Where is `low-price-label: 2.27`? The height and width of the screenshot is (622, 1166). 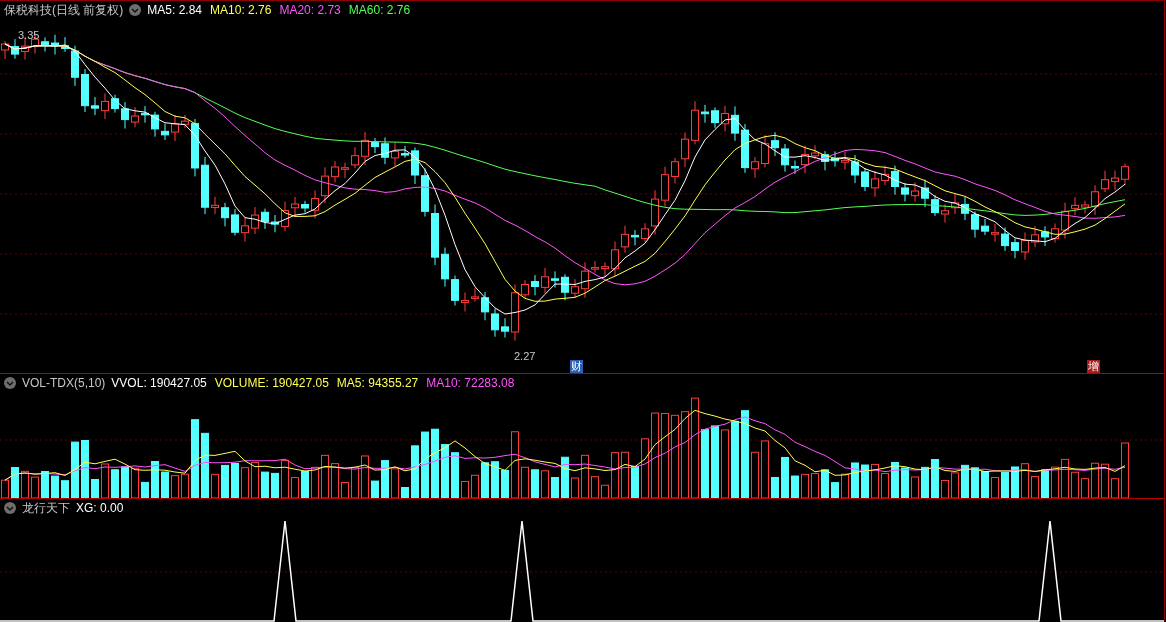 low-price-label: 2.27 is located at coordinates (525, 356).